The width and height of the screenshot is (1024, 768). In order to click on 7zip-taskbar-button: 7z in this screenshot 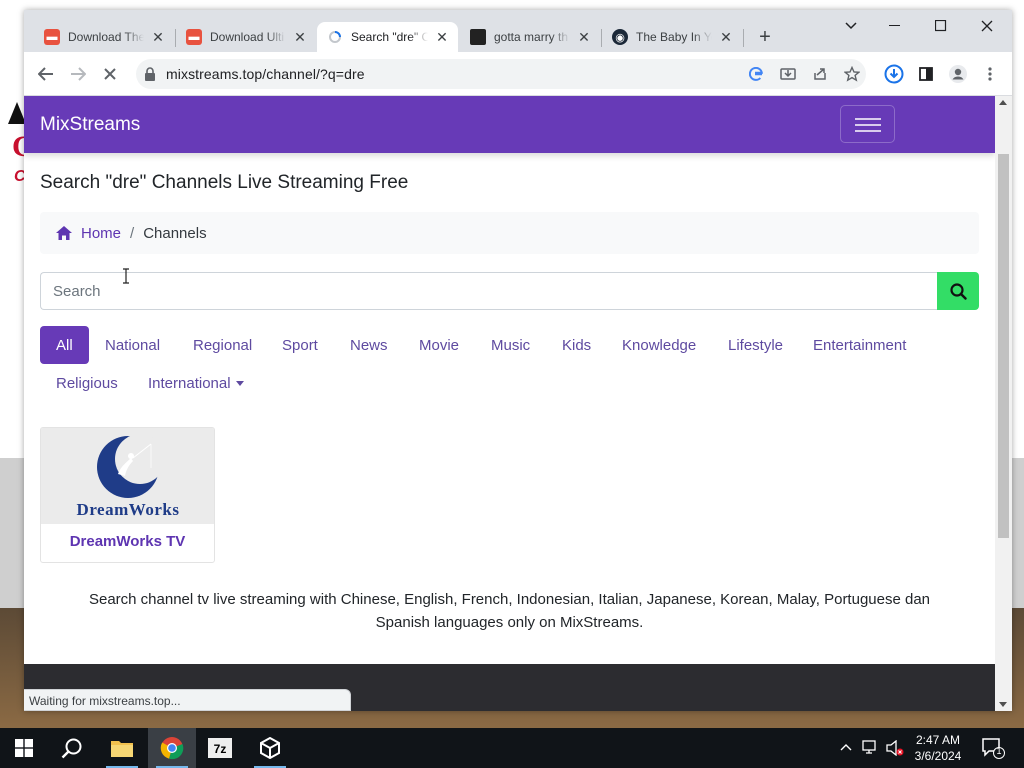, I will do `click(220, 748)`.